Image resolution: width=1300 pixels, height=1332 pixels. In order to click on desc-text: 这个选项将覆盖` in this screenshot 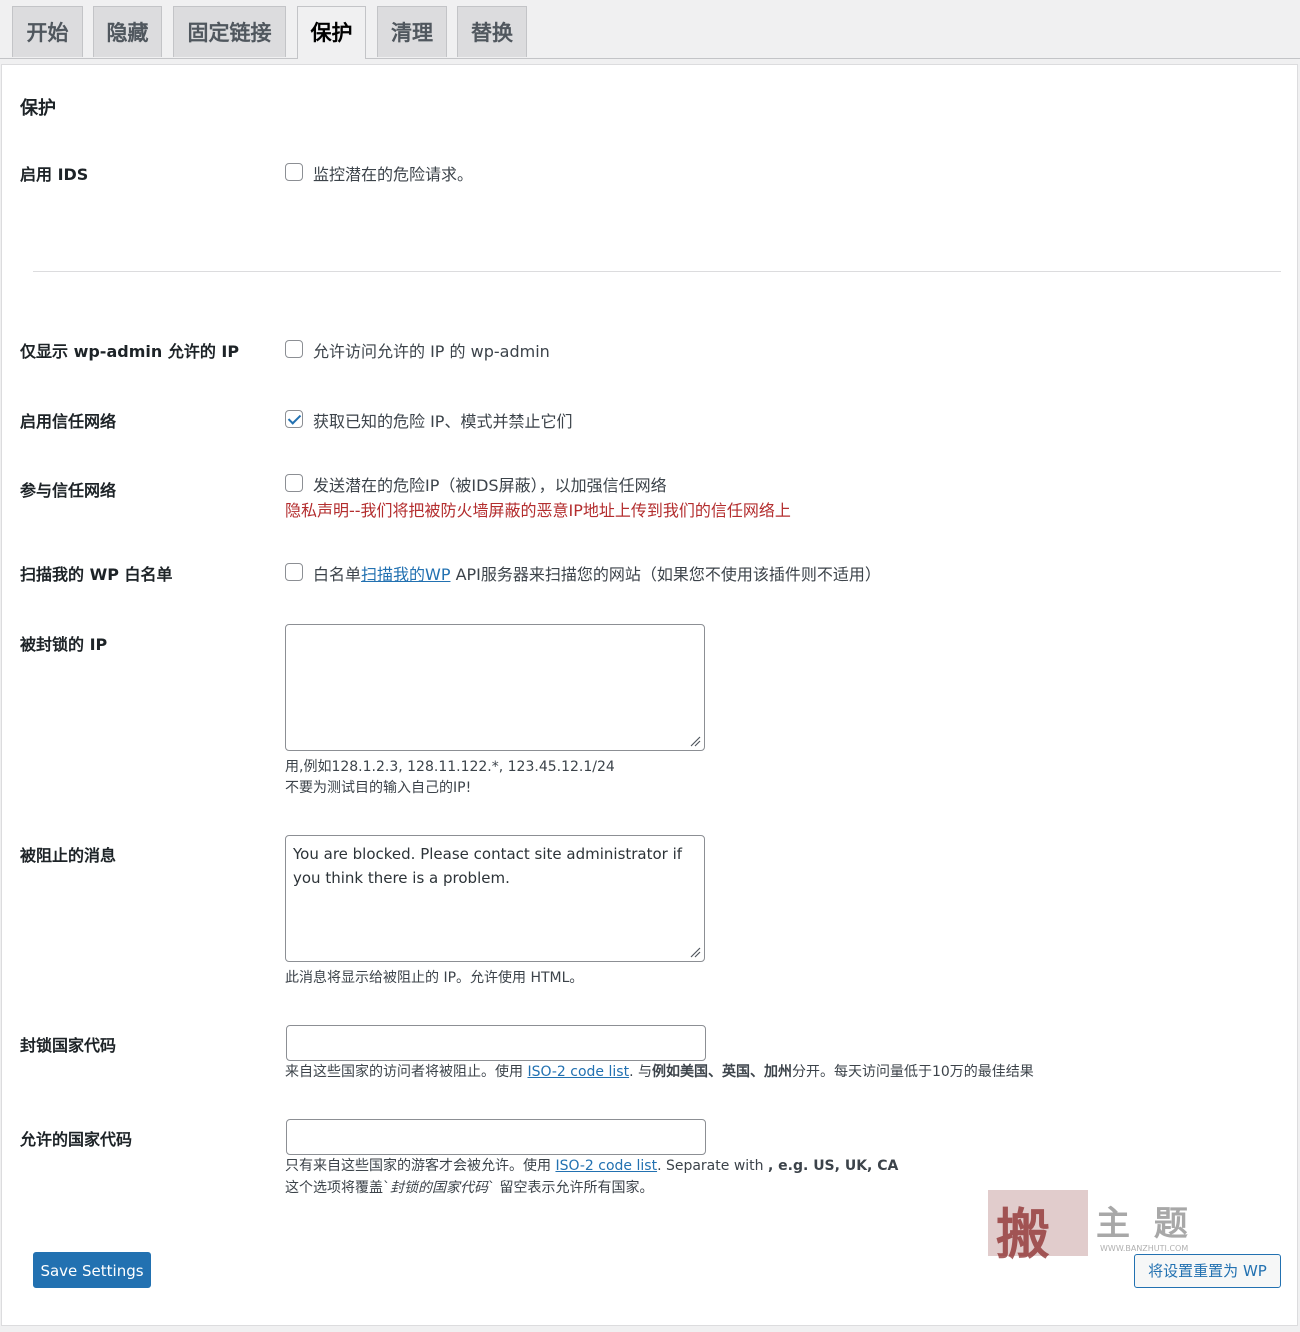, I will do `click(337, 1188)`.